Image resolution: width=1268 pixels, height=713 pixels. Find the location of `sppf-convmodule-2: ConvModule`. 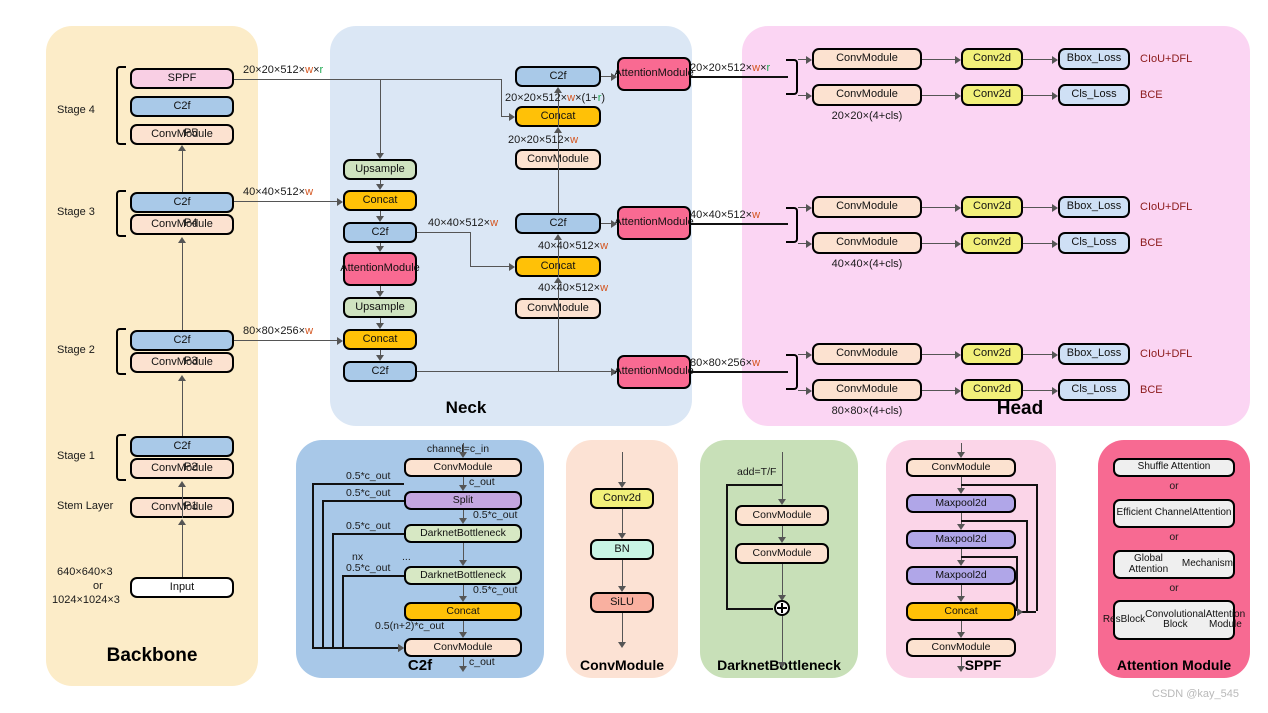

sppf-convmodule-2: ConvModule is located at coordinates (961, 647).